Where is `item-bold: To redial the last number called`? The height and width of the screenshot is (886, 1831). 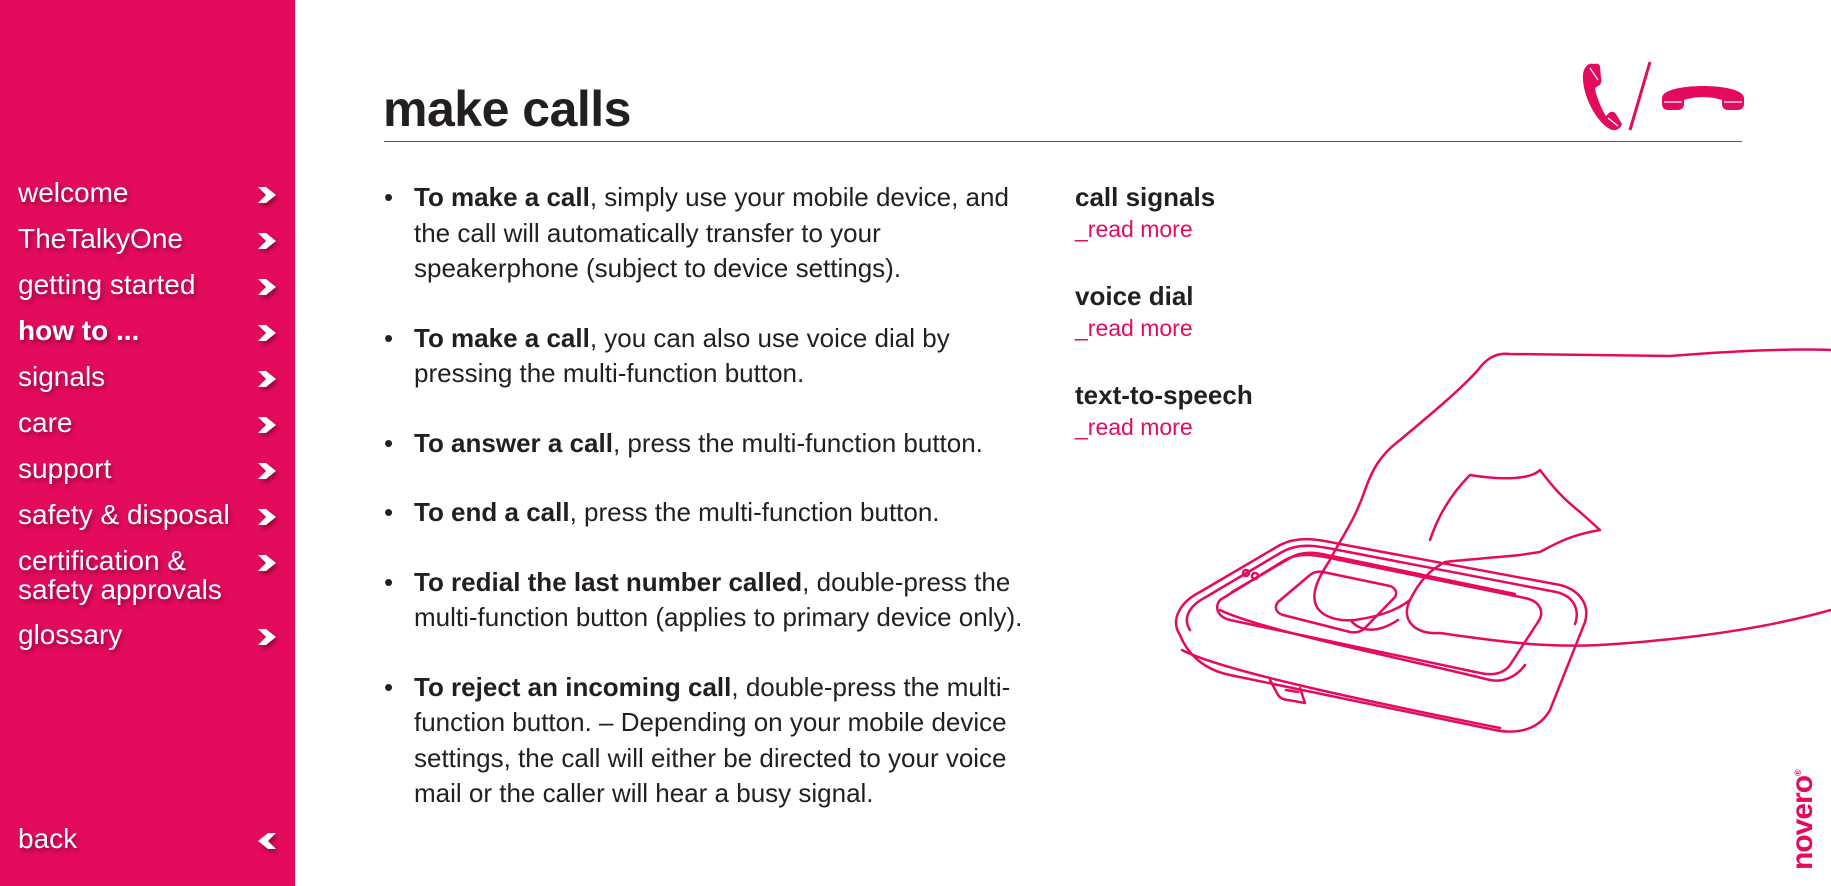
item-bold: To redial the last number called is located at coordinates (608, 581).